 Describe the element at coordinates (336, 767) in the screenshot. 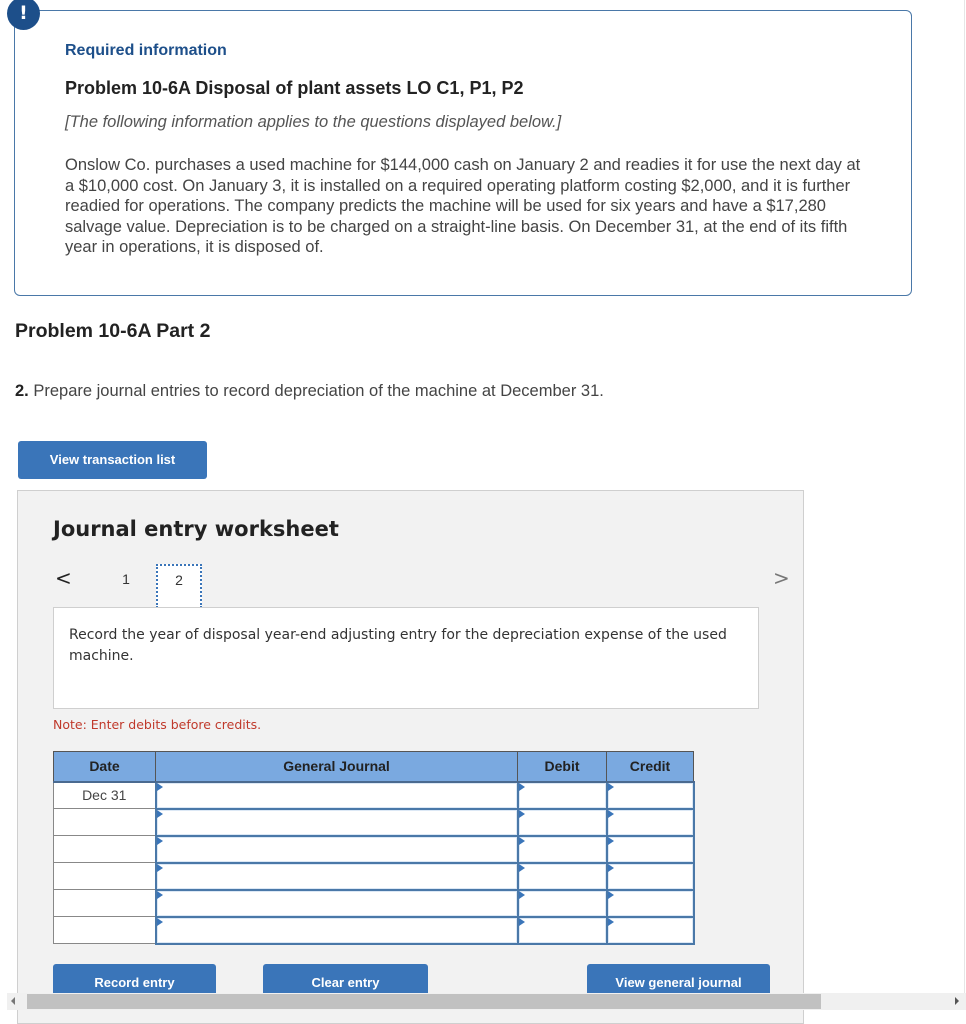

I see `header-general-journal: General Journal` at that location.